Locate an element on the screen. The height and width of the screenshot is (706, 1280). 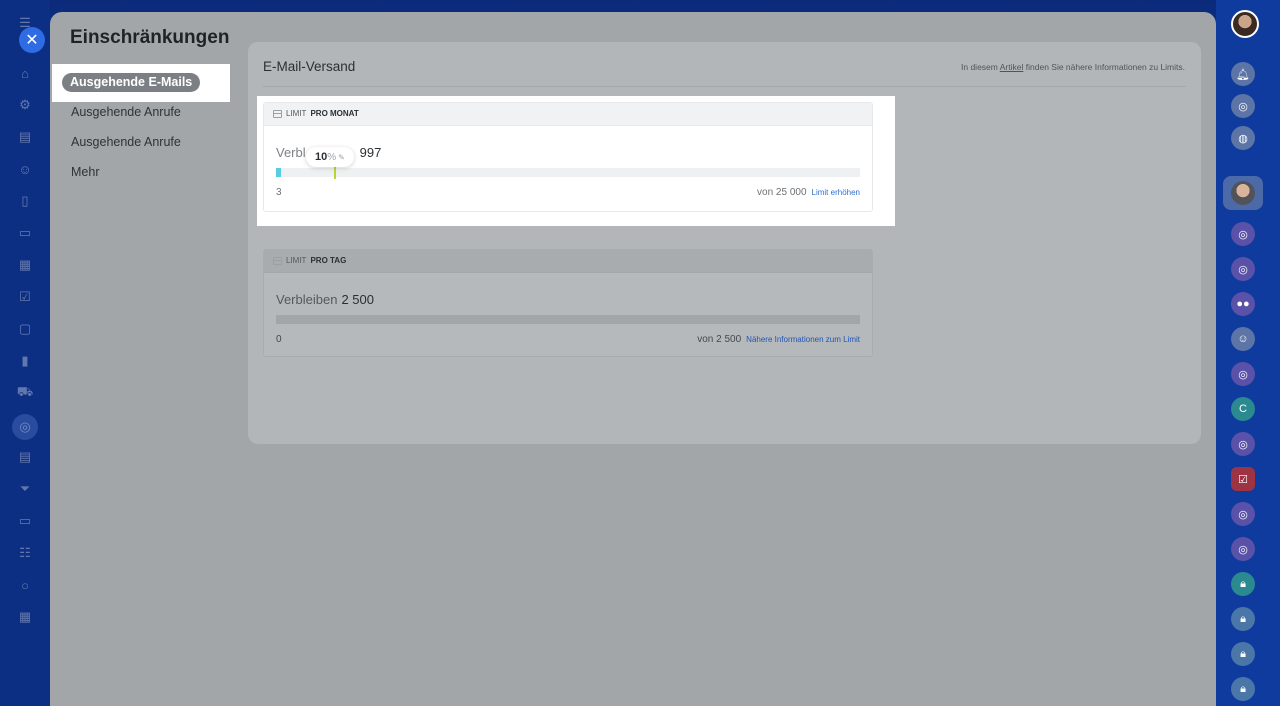
card-header: LIMIT PRO TAG is located at coordinates (568, 261).